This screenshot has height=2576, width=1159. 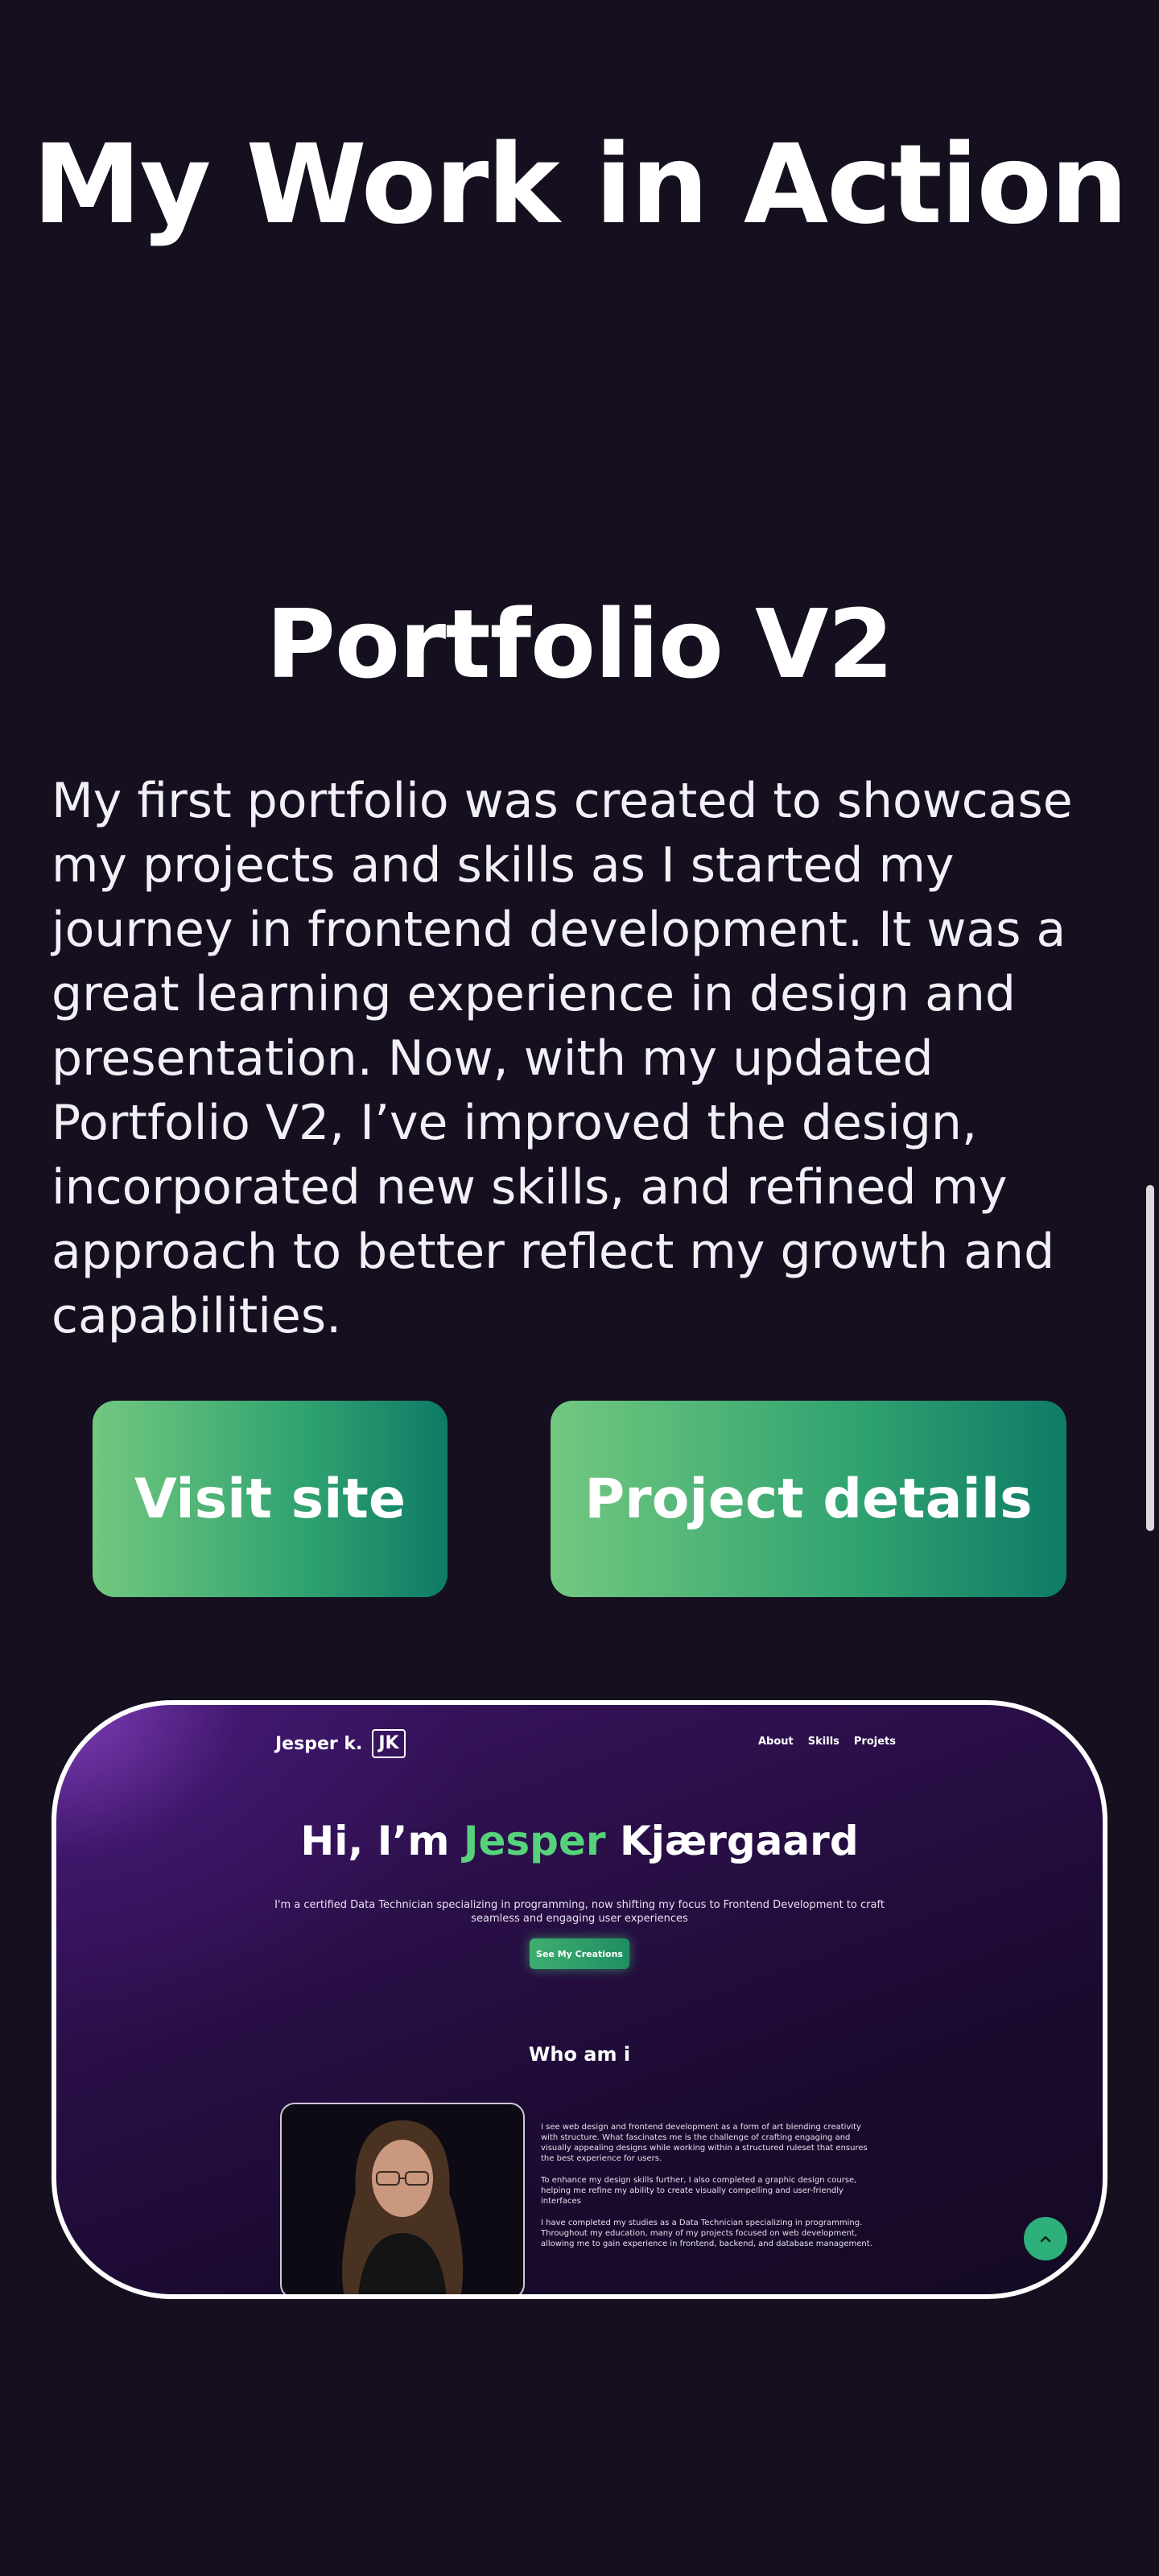 What do you see at coordinates (319, 1743) in the screenshot?
I see `preview-brand-name: Jesper k.` at bounding box center [319, 1743].